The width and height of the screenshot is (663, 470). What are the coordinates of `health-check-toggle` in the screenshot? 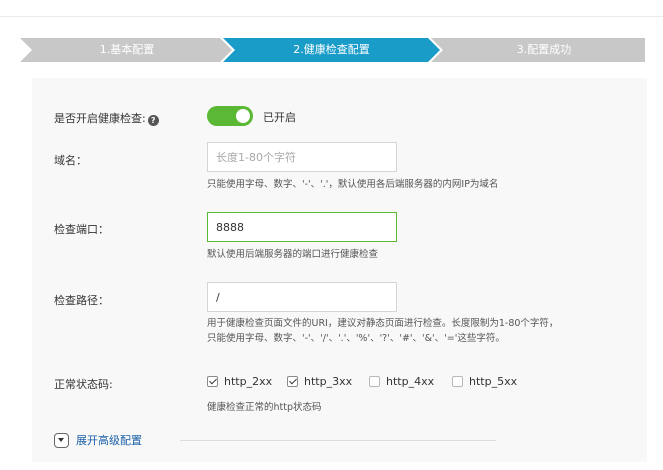 It's located at (230, 116).